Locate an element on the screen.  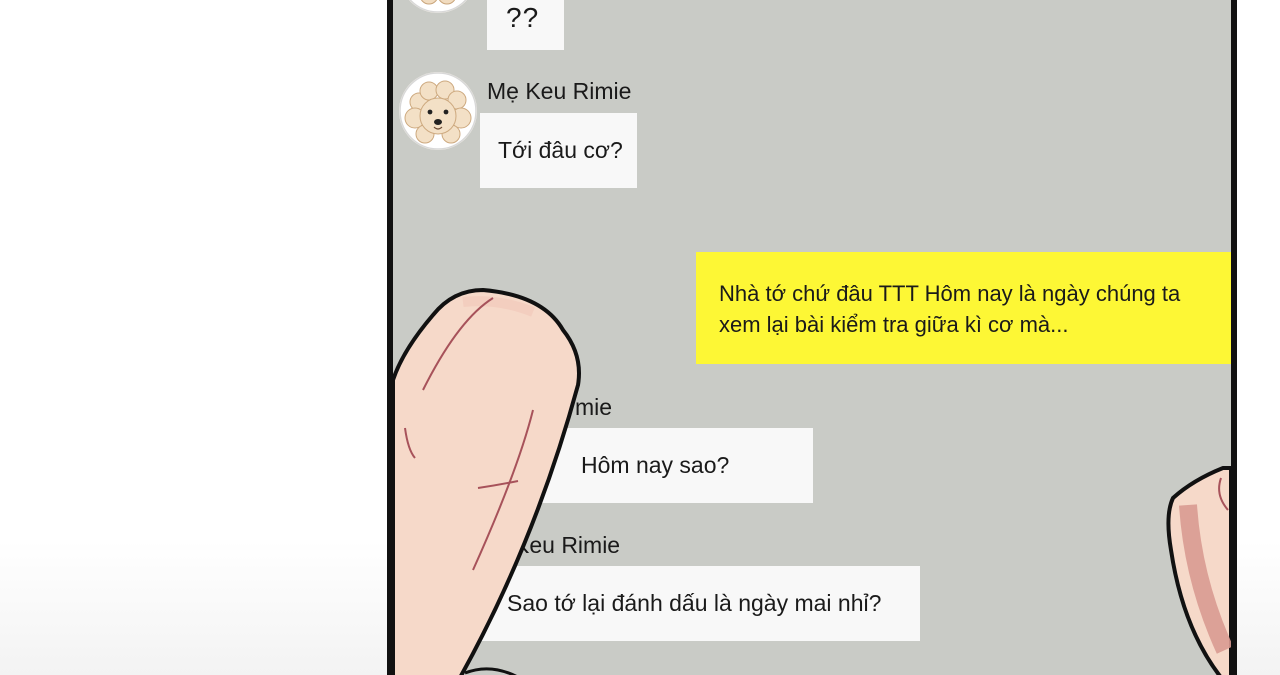
sender-name: Keu Rimie is located at coordinates (567, 545).